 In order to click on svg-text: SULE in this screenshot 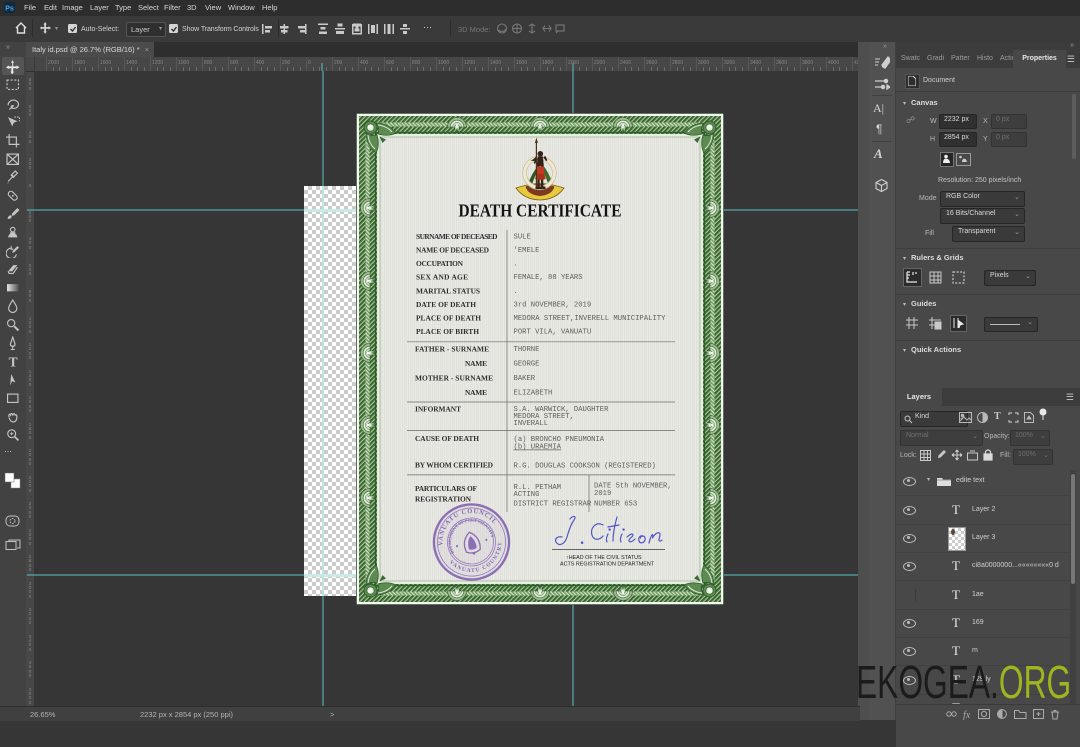, I will do `click(522, 238)`.